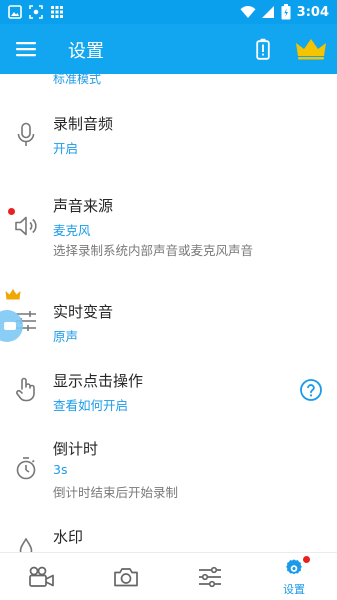 This screenshot has width=337, height=600. I want to click on setting-countdown: 倒计时 3s 倒计时结束后开始录制, so click(168, 470).